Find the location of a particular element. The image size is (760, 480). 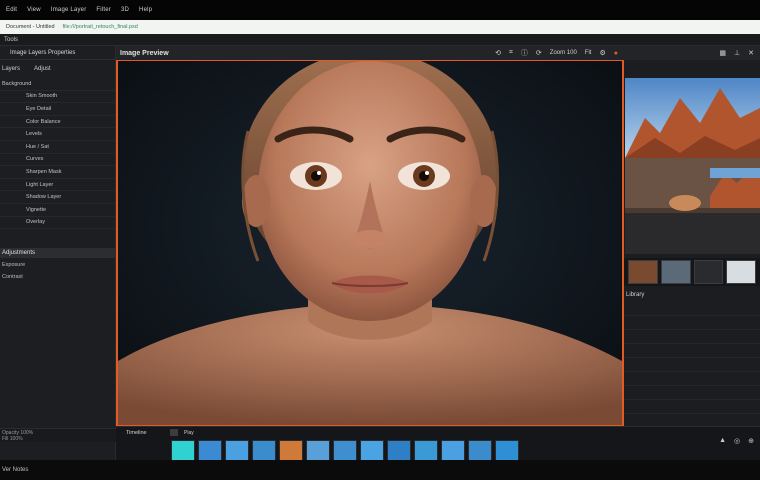

library-label: Library is located at coordinates (635, 295).